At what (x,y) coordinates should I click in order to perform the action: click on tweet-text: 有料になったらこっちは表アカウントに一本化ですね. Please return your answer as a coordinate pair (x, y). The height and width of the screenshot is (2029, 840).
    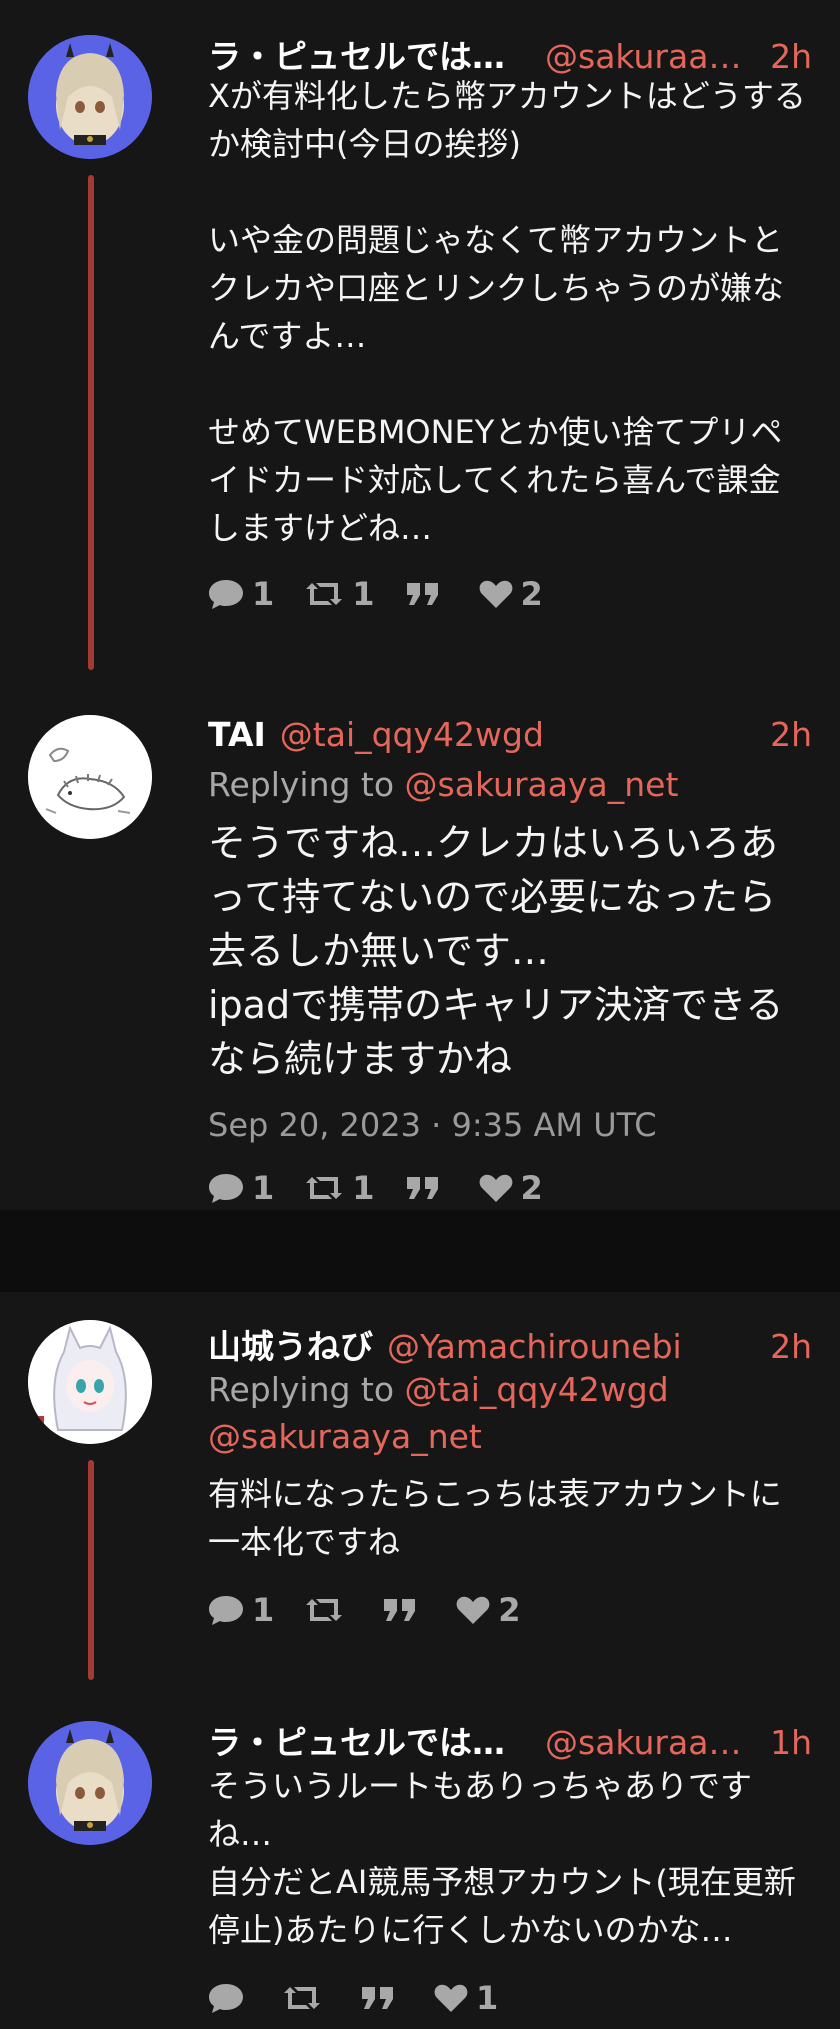
    Looking at the image, I should click on (495, 1518).